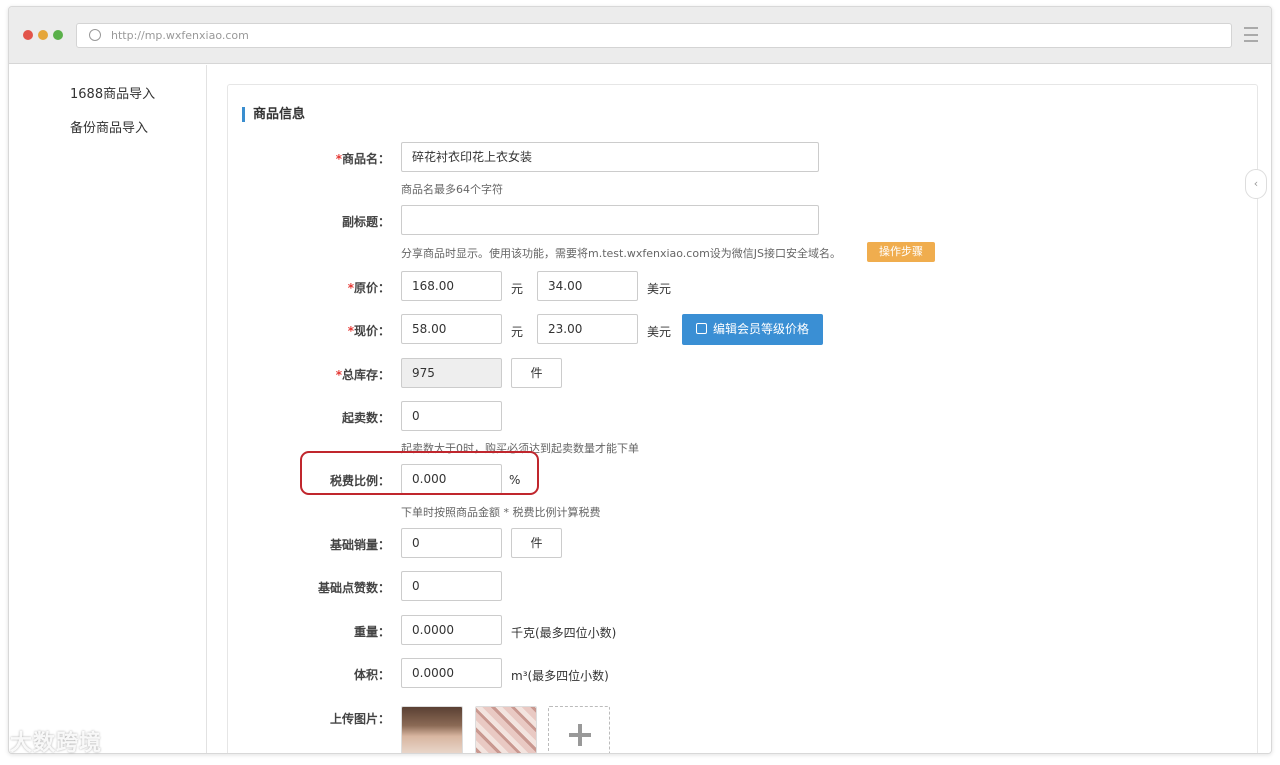 The width and height of the screenshot is (1280, 765). I want to click on product-name-input: 碎花衬衣印花上衣女装, so click(610, 157).